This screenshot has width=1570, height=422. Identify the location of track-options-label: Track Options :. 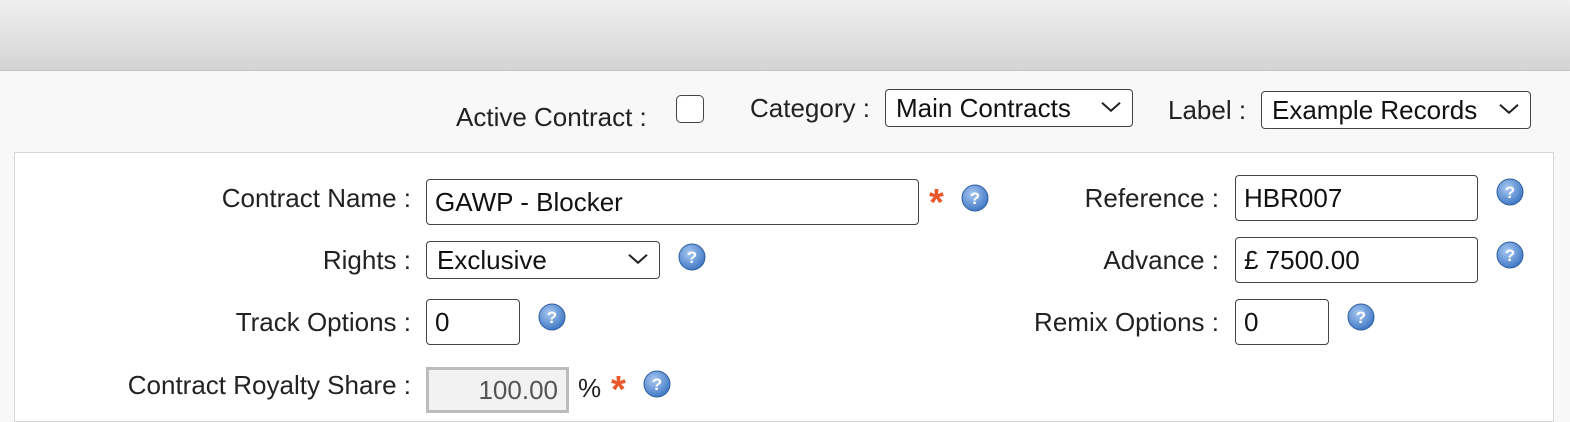
(323, 322).